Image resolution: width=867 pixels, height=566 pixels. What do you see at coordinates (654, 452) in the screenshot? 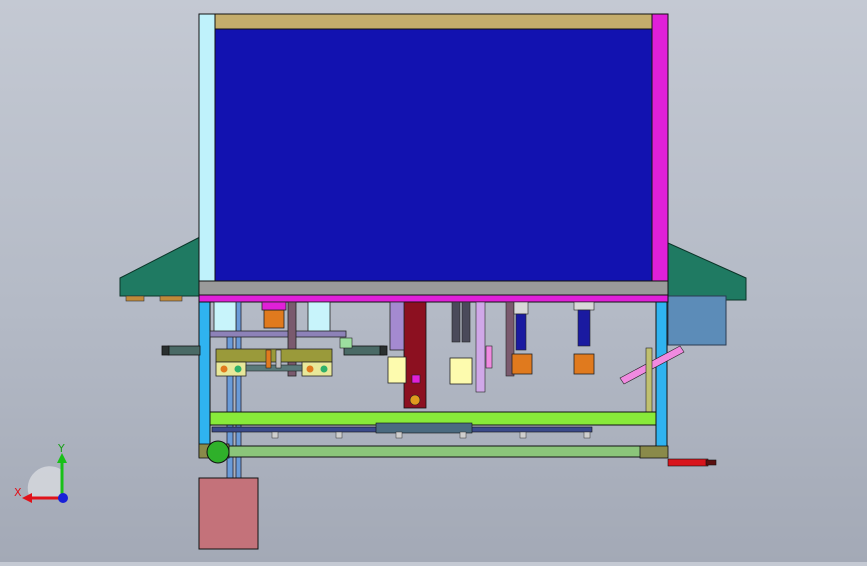
I see `base-right-corner` at bounding box center [654, 452].